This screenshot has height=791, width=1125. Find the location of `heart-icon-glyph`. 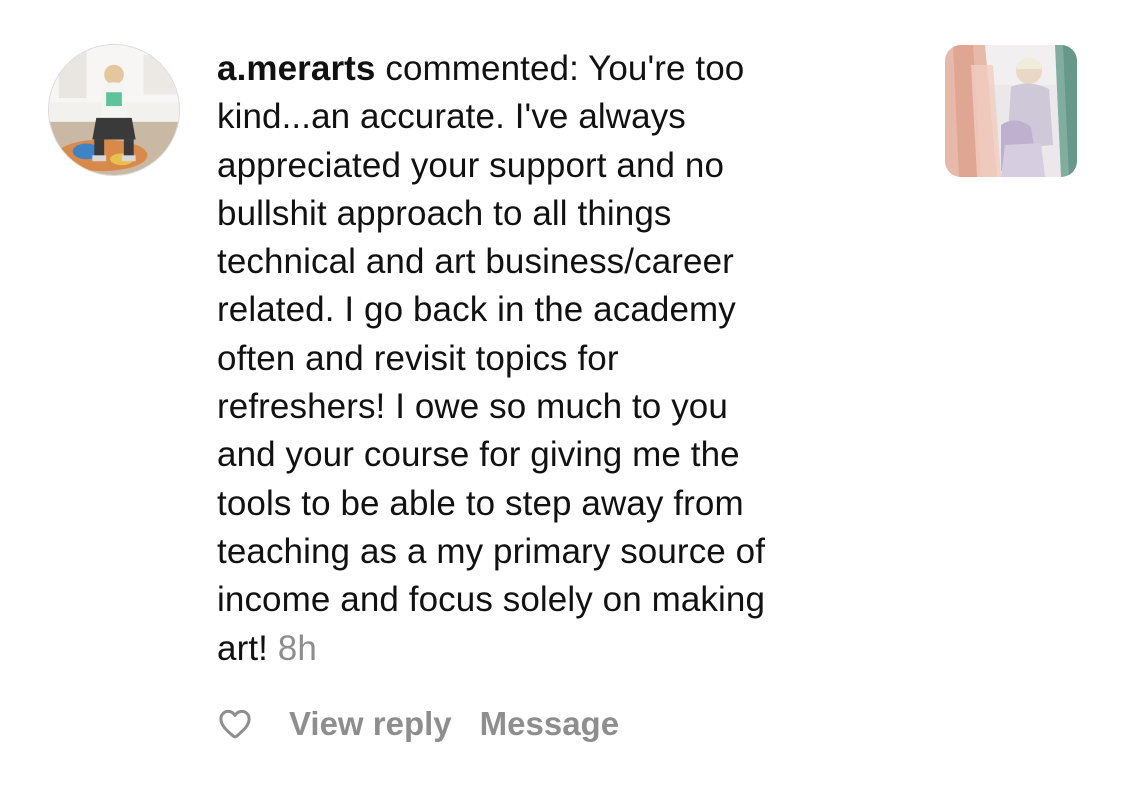

heart-icon-glyph is located at coordinates (235, 724).